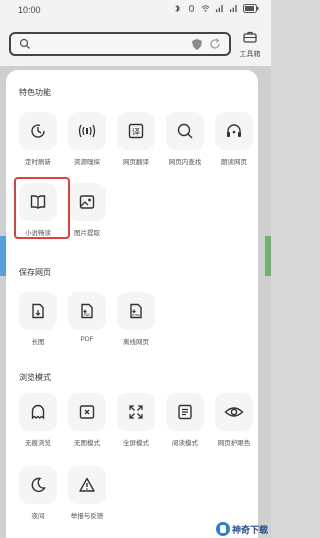 The height and width of the screenshot is (538, 320). What do you see at coordinates (38, 412) in the screenshot?
I see `ghost-icon` at bounding box center [38, 412].